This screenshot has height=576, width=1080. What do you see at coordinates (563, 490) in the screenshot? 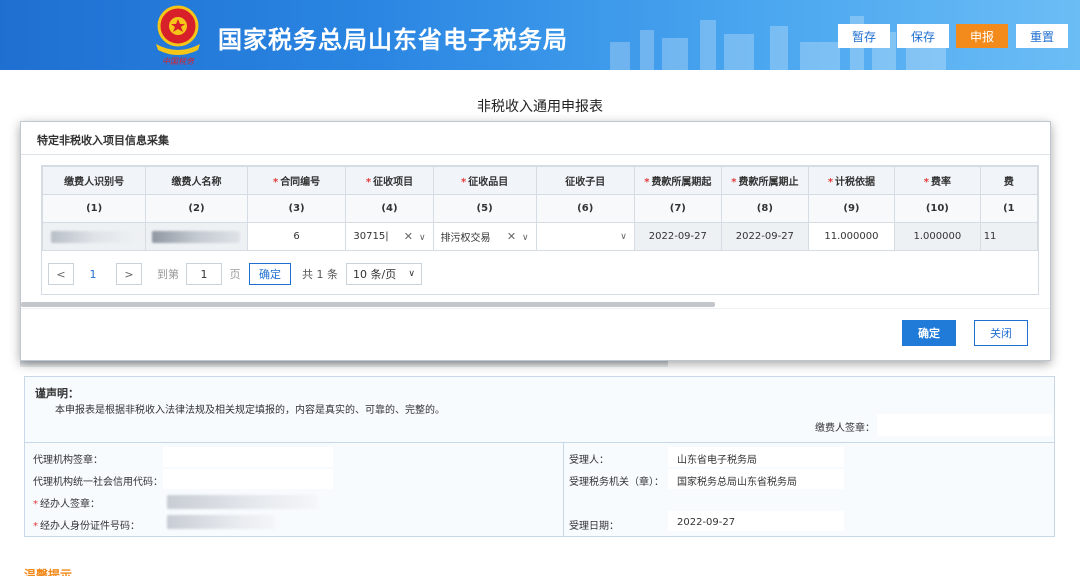
I see `divider` at bounding box center [563, 490].